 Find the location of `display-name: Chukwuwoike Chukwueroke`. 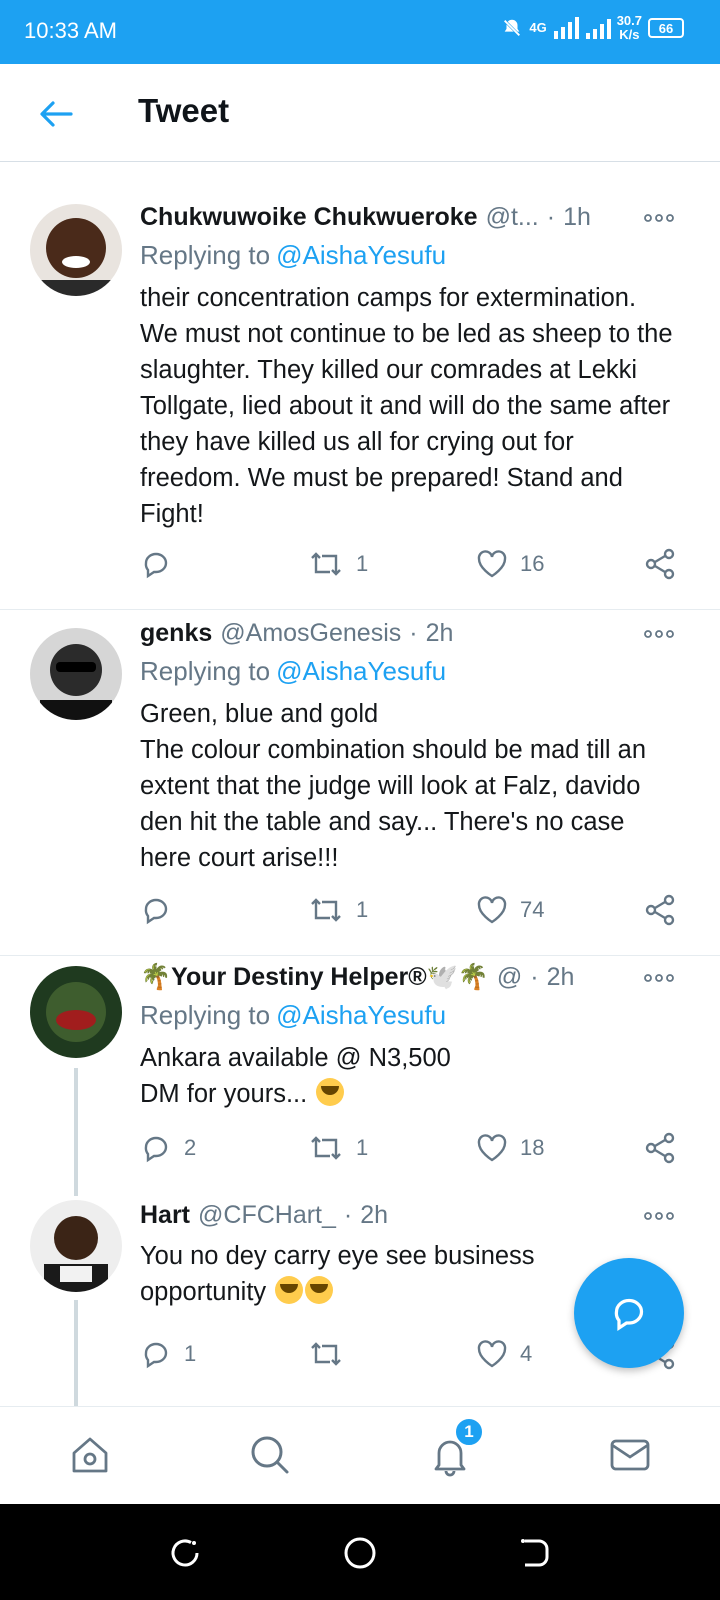

display-name: Chukwuwoike Chukwueroke is located at coordinates (309, 217).